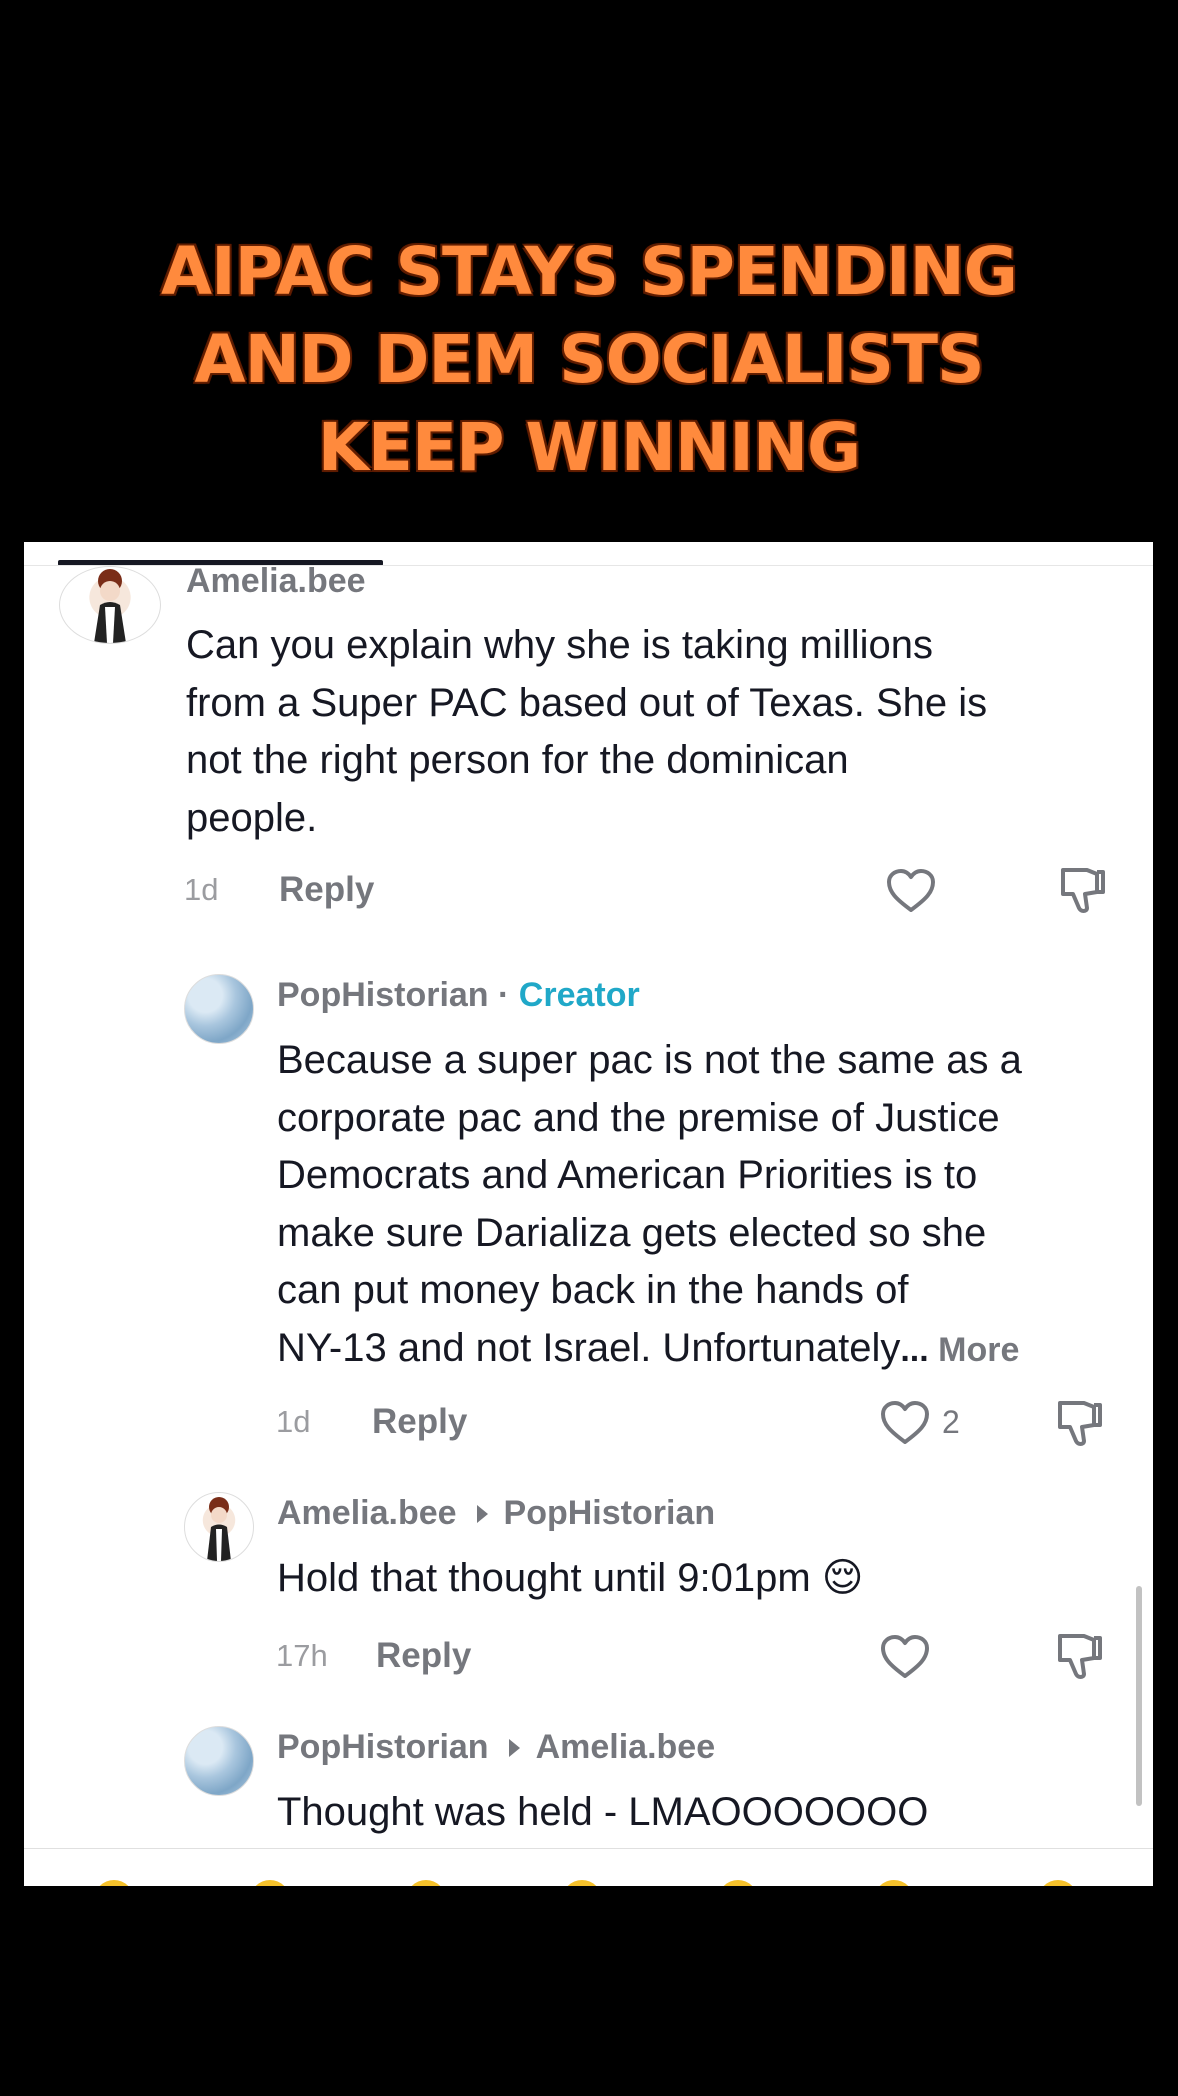 This screenshot has width=1178, height=2096. What do you see at coordinates (252, 817) in the screenshot?
I see `comment-text-line: people.` at bounding box center [252, 817].